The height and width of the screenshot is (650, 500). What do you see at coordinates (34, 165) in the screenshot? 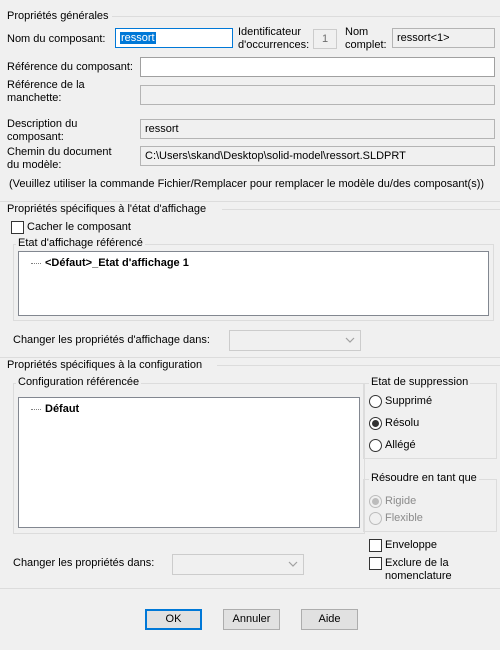
I see `model-path-label-line2: du modèle:` at bounding box center [34, 165].